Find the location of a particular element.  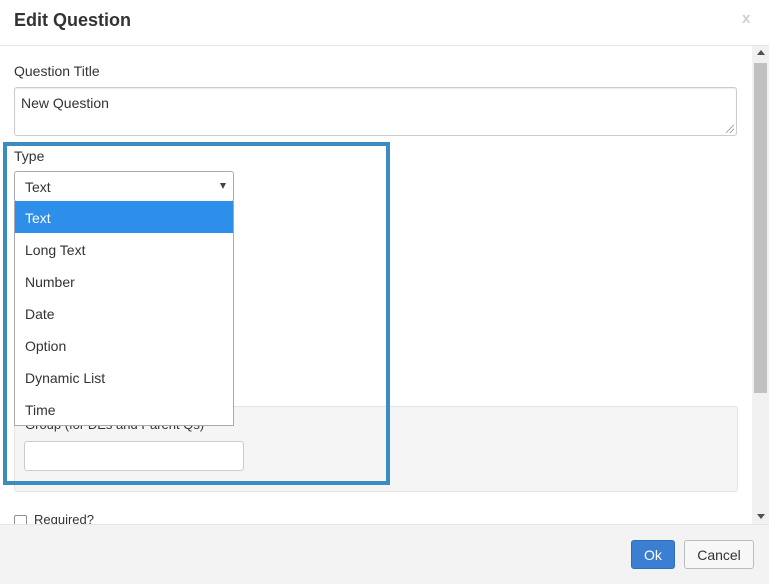

required-label: Required? is located at coordinates (64, 518).